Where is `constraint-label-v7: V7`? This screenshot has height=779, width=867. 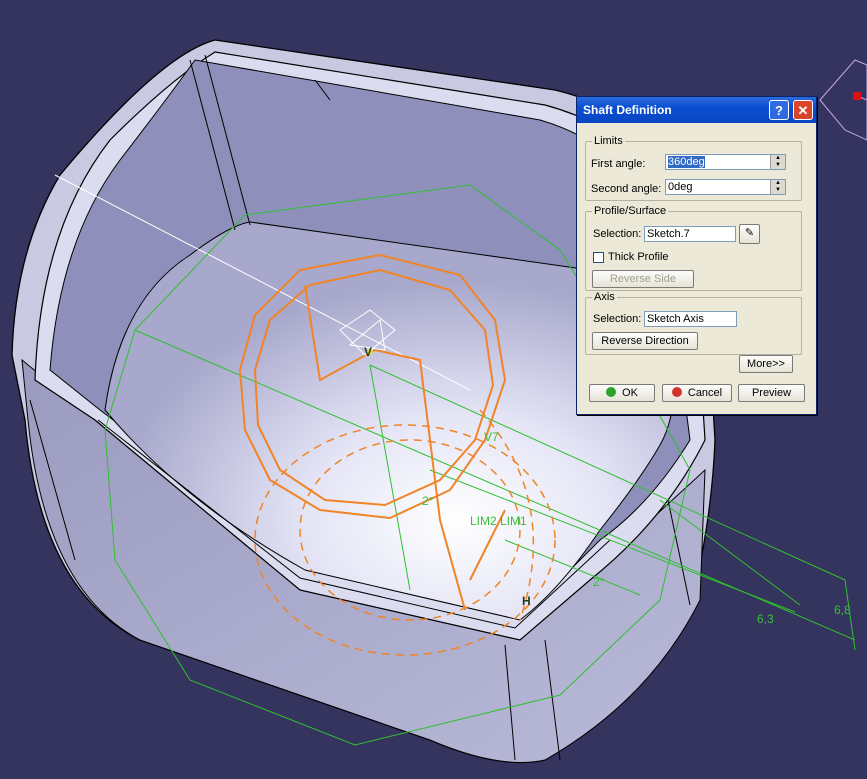
constraint-label-v7: V7 is located at coordinates (491, 437).